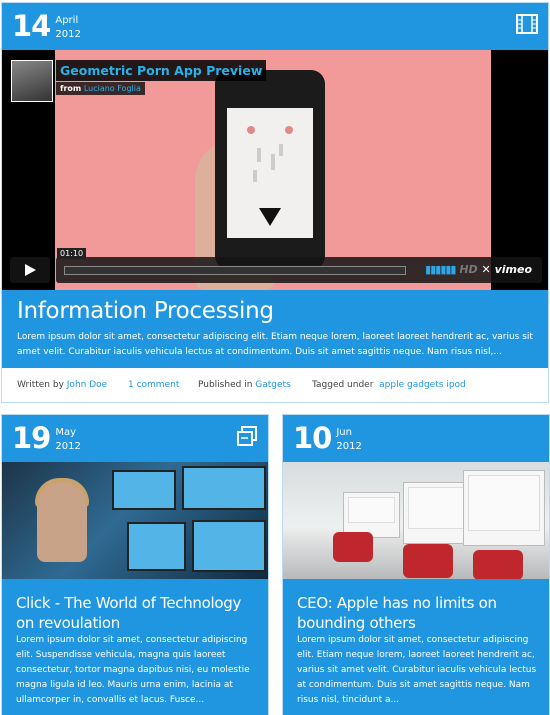 Image resolution: width=550 pixels, height=715 pixels. What do you see at coordinates (455, 385) in the screenshot?
I see `tag-link-ipod: ipod` at bounding box center [455, 385].